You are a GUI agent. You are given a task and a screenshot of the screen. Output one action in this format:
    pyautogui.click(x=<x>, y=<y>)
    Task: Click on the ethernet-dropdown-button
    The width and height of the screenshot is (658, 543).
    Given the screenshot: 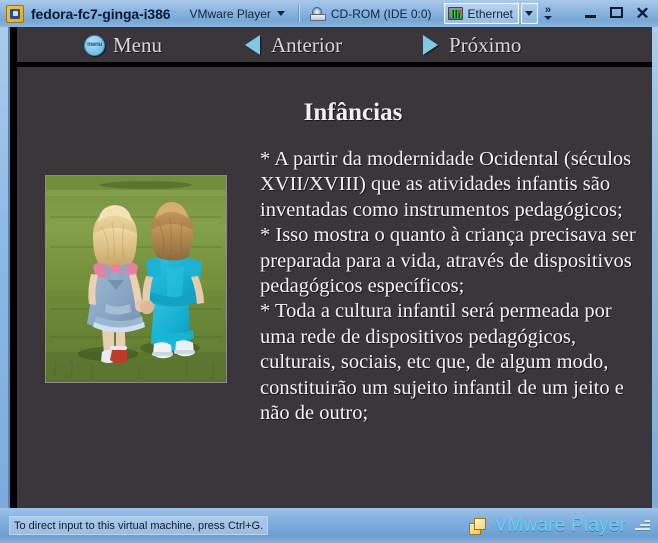 What is the action you would take?
    pyautogui.click(x=529, y=13)
    